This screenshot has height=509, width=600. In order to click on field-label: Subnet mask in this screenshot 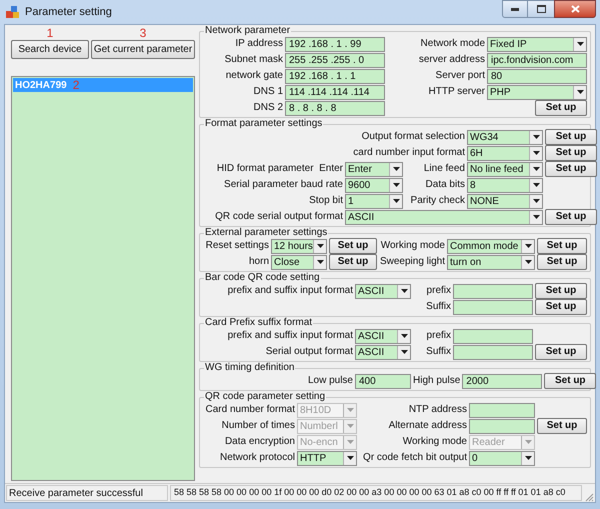, I will do `click(253, 60)`.